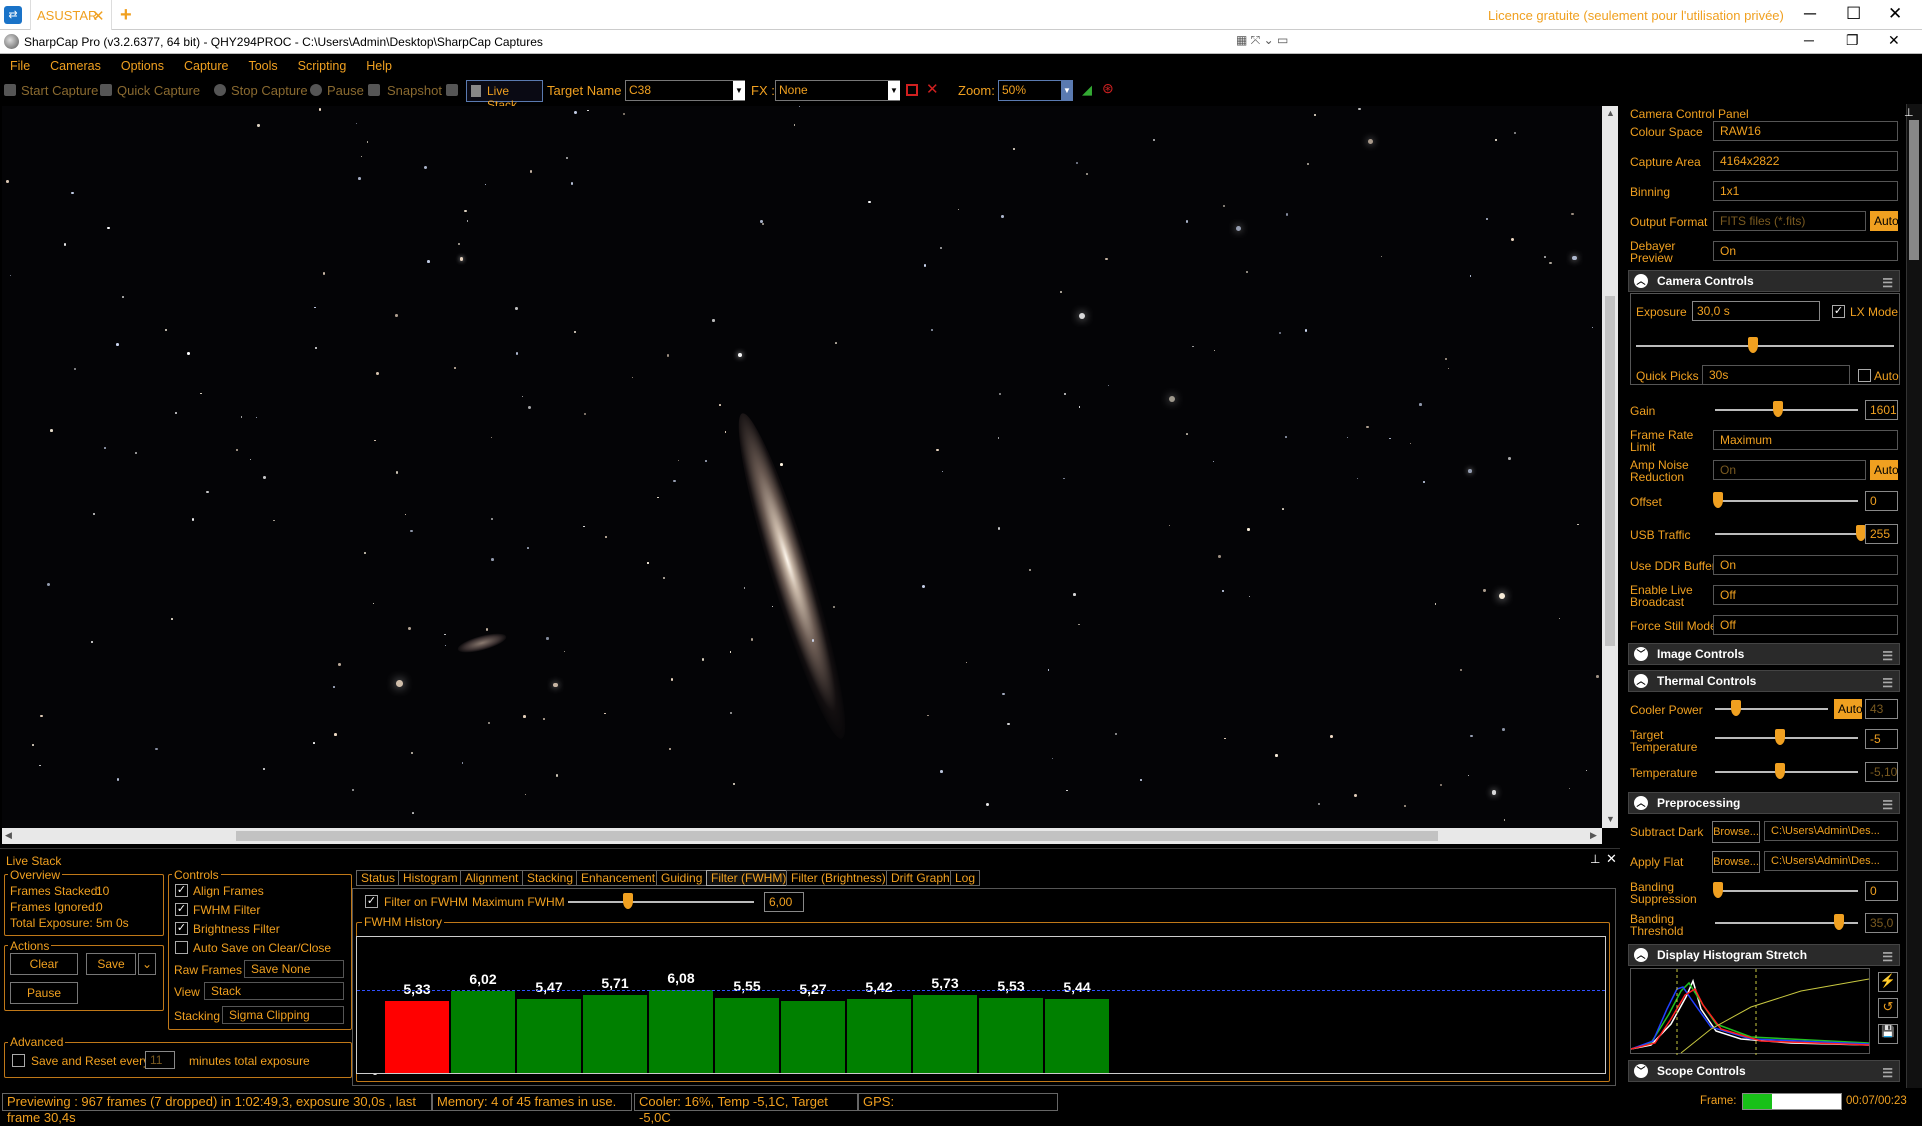  What do you see at coordinates (1764, 681) in the screenshot?
I see `thermal-controls-header: ︿ Thermal Controls ☰` at bounding box center [1764, 681].